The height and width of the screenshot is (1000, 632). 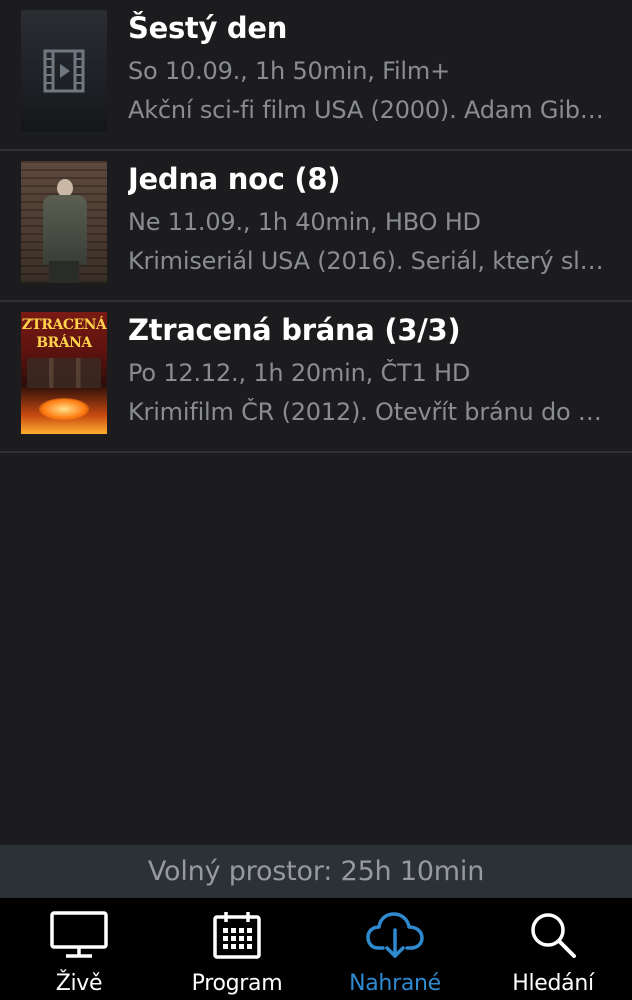 I want to click on recording-meta: Ne 11.09., 1h 40min, HBO HD, so click(x=304, y=222).